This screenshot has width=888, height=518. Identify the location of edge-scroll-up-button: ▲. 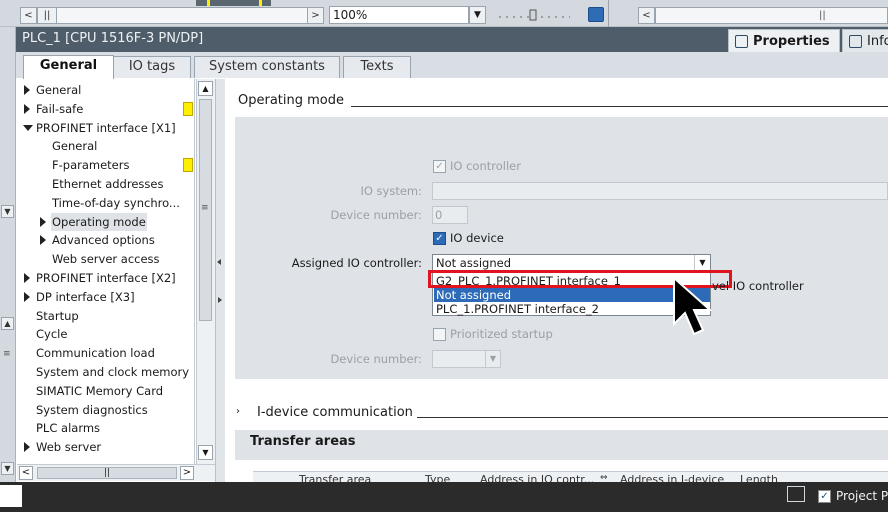
(7, 323).